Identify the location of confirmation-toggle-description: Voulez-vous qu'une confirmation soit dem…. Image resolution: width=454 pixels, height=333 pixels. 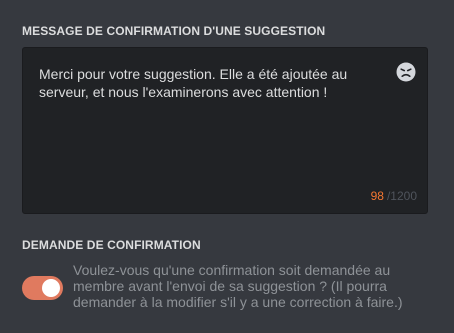
(238, 286).